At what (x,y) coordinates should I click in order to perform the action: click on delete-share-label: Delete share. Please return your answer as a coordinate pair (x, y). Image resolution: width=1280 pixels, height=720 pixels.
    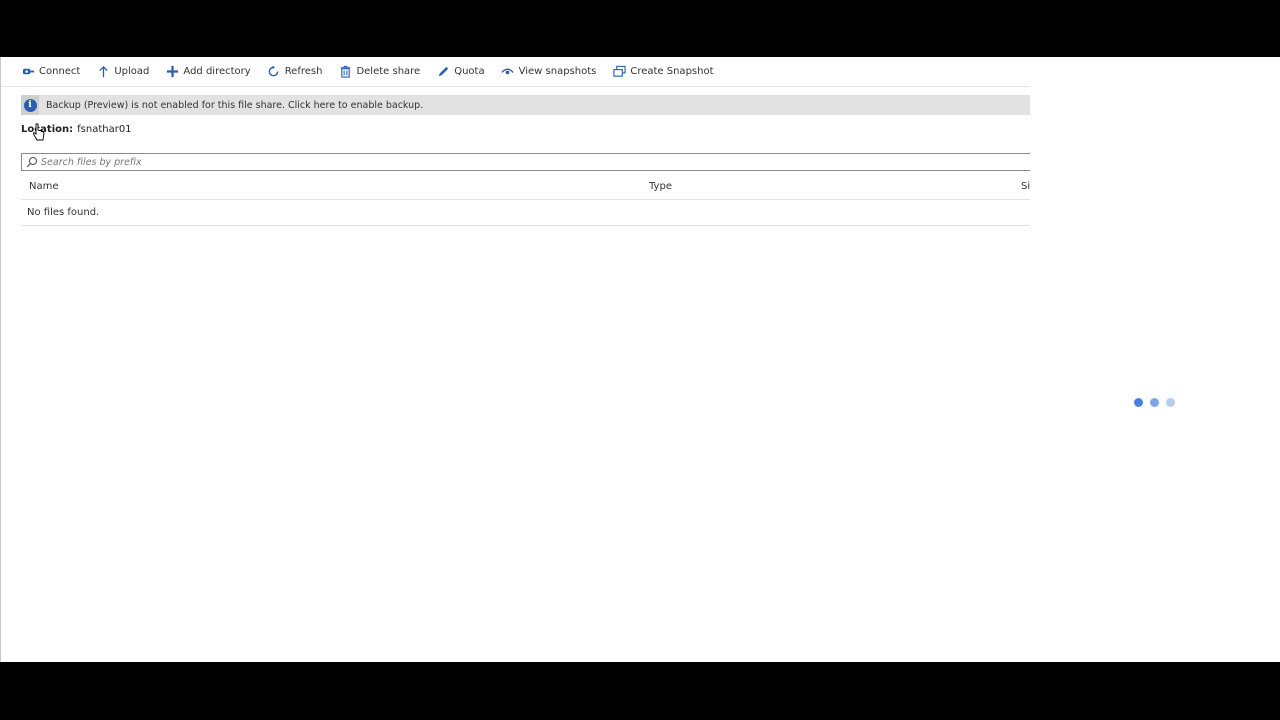
    Looking at the image, I should click on (388, 71).